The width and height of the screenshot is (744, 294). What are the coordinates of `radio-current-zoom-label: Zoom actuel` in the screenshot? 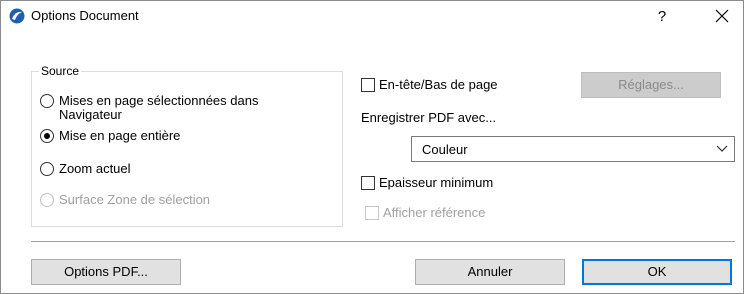 It's located at (95, 168).